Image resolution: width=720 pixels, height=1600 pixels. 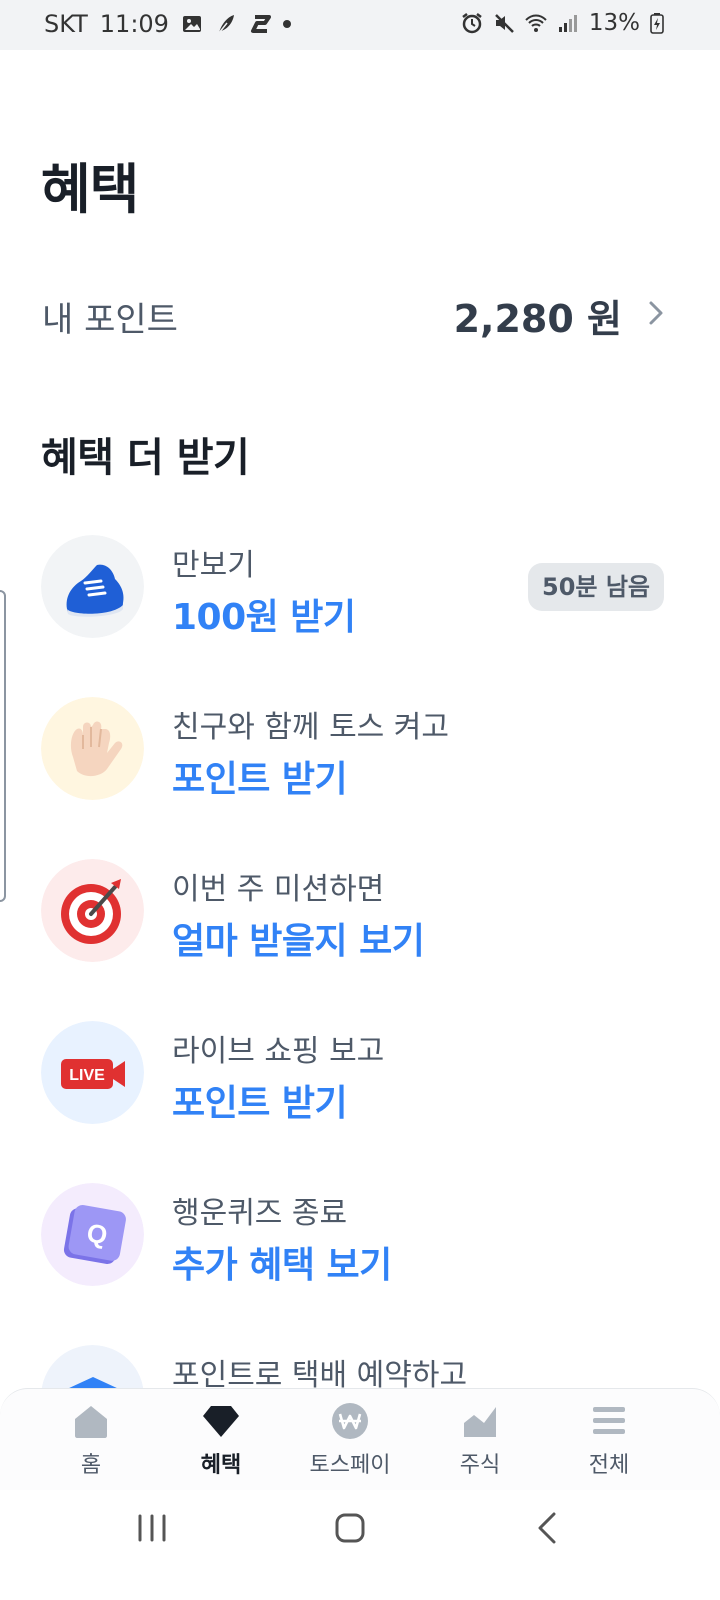 I want to click on benefit-item-mission: 이번 주 미션하면 얼마 받을지 보기, so click(x=360, y=925).